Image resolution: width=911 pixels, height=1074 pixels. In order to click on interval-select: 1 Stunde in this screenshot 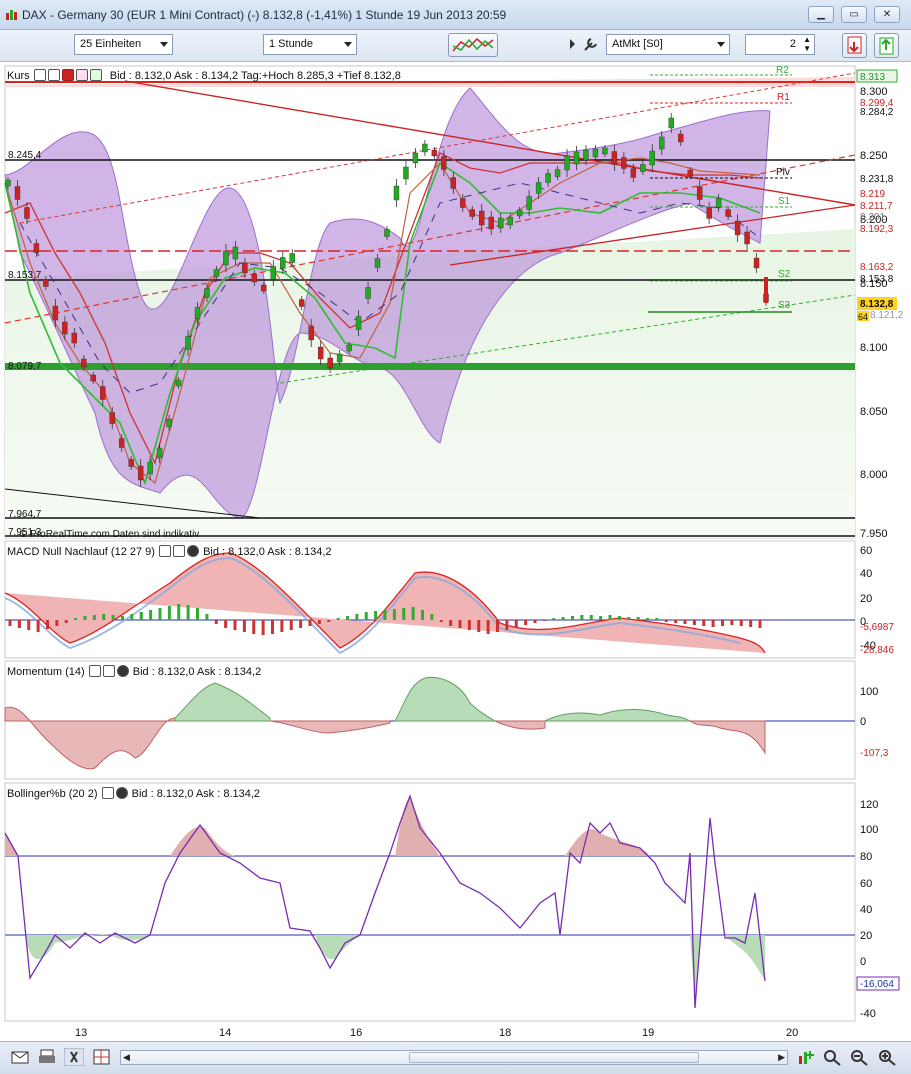, I will do `click(310, 44)`.